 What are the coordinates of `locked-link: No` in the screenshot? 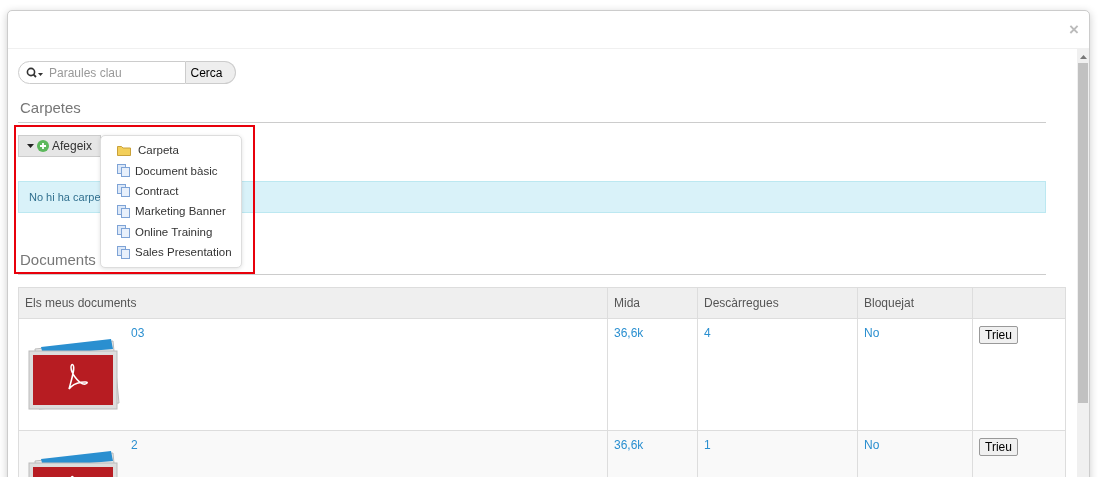 It's located at (872, 333).